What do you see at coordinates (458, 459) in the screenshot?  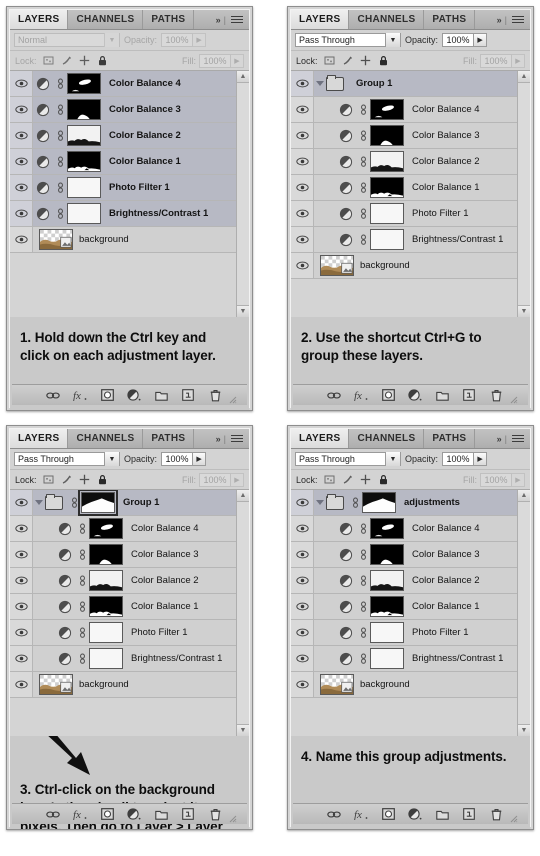 I see `opacity-input: 100%` at bounding box center [458, 459].